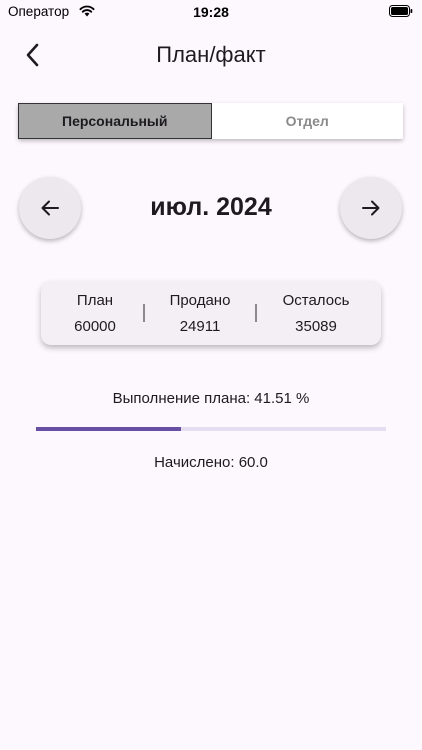  I want to click on stat-remaining-value: 35089, so click(316, 326).